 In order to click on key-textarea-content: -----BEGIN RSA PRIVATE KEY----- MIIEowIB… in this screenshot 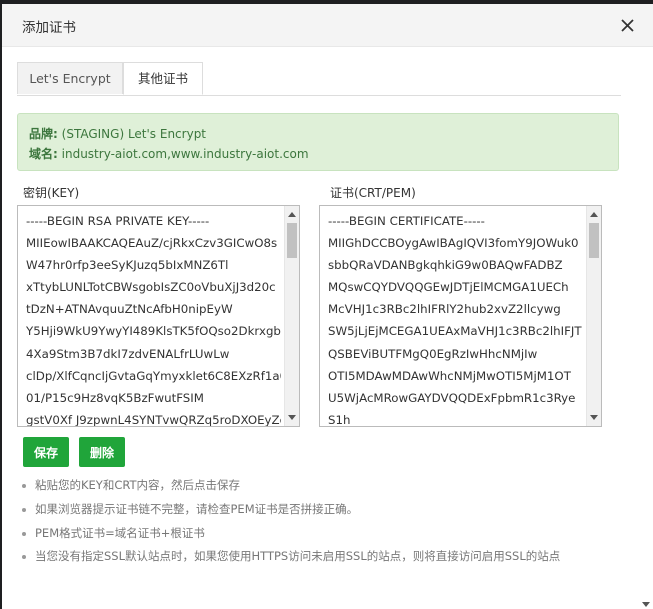, I will do `click(153, 318)`.